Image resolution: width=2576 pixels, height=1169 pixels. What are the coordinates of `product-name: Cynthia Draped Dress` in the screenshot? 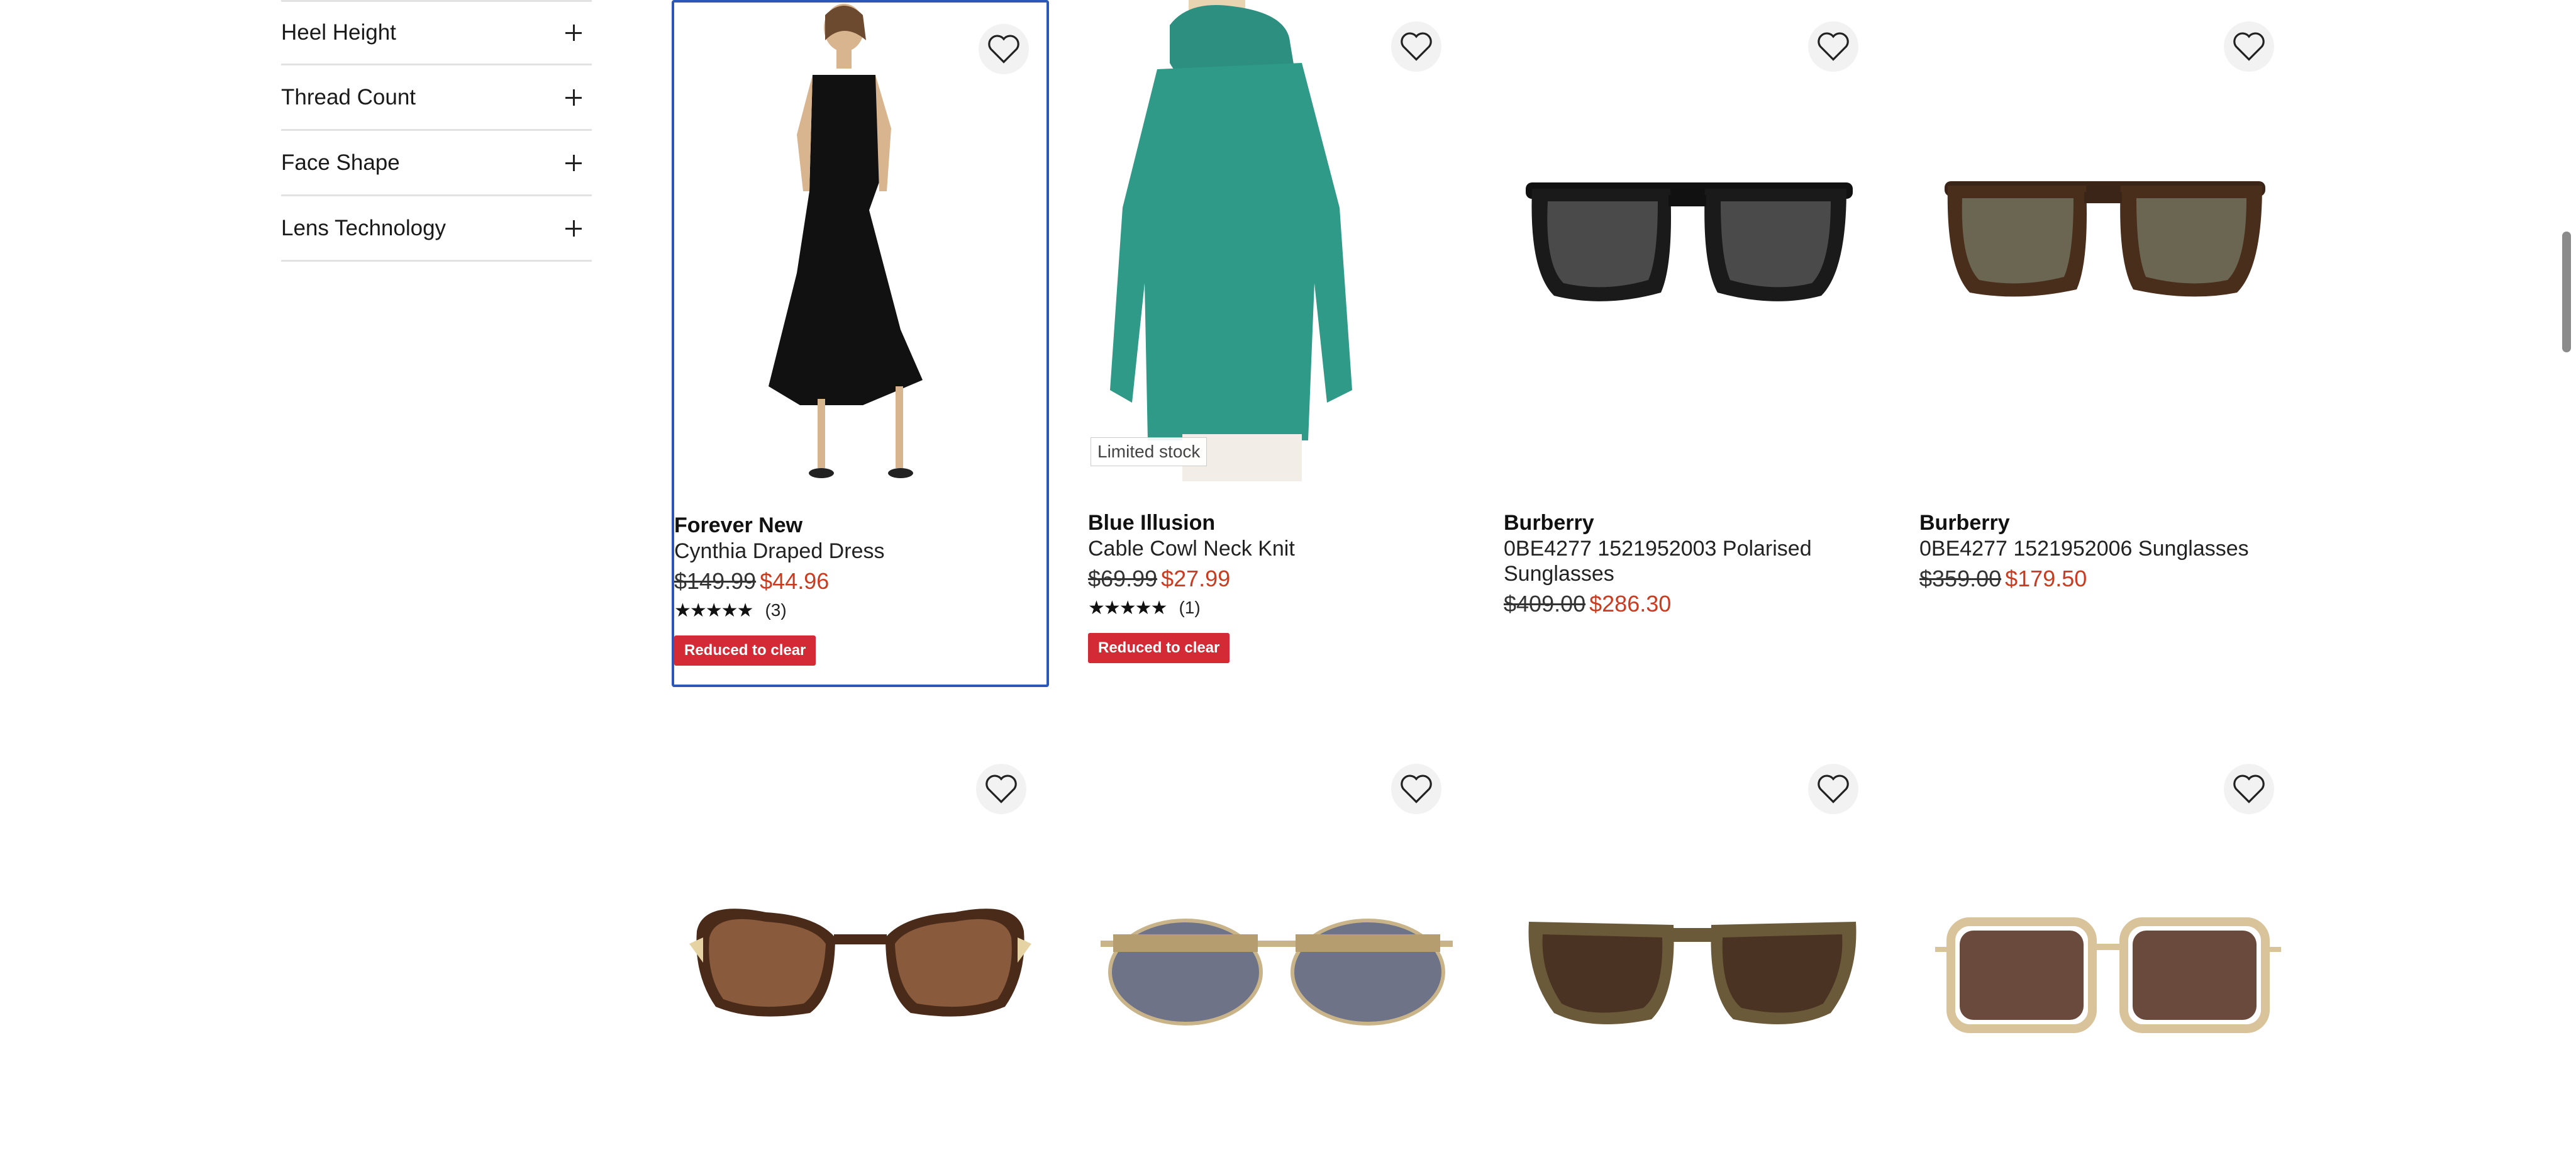 It's located at (859, 552).